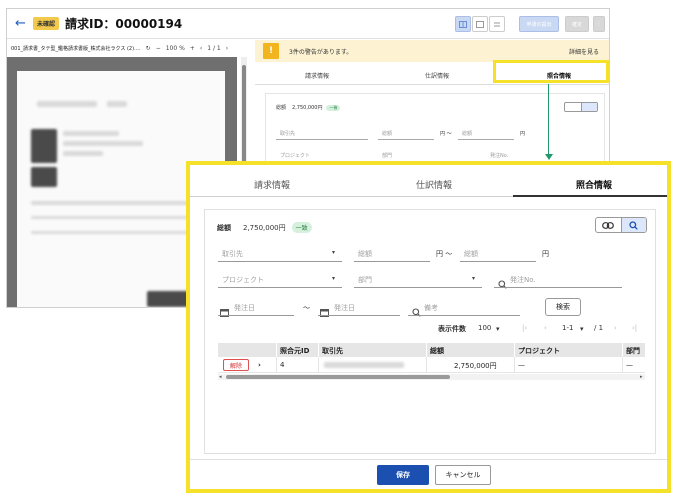 The image size is (679, 501). Describe the element at coordinates (539, 24) in the screenshot. I see `submit-request-button: 申請の提出` at that location.